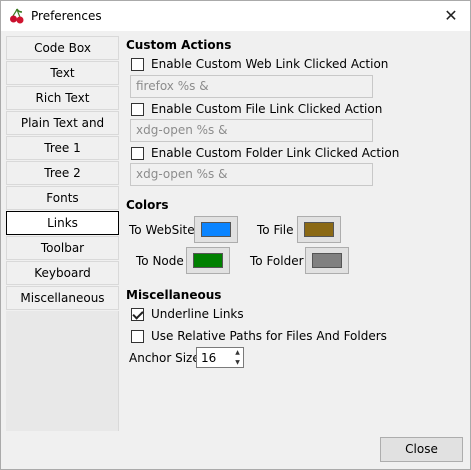  I want to click on folder-link-action-label: Enable Custom Folder Link Clicked Action, so click(275, 153).